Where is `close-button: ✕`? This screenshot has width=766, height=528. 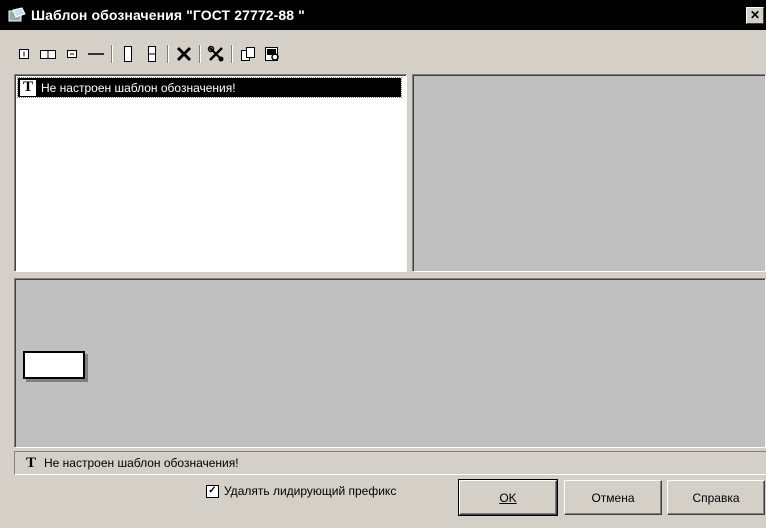
close-button: ✕ is located at coordinates (755, 15).